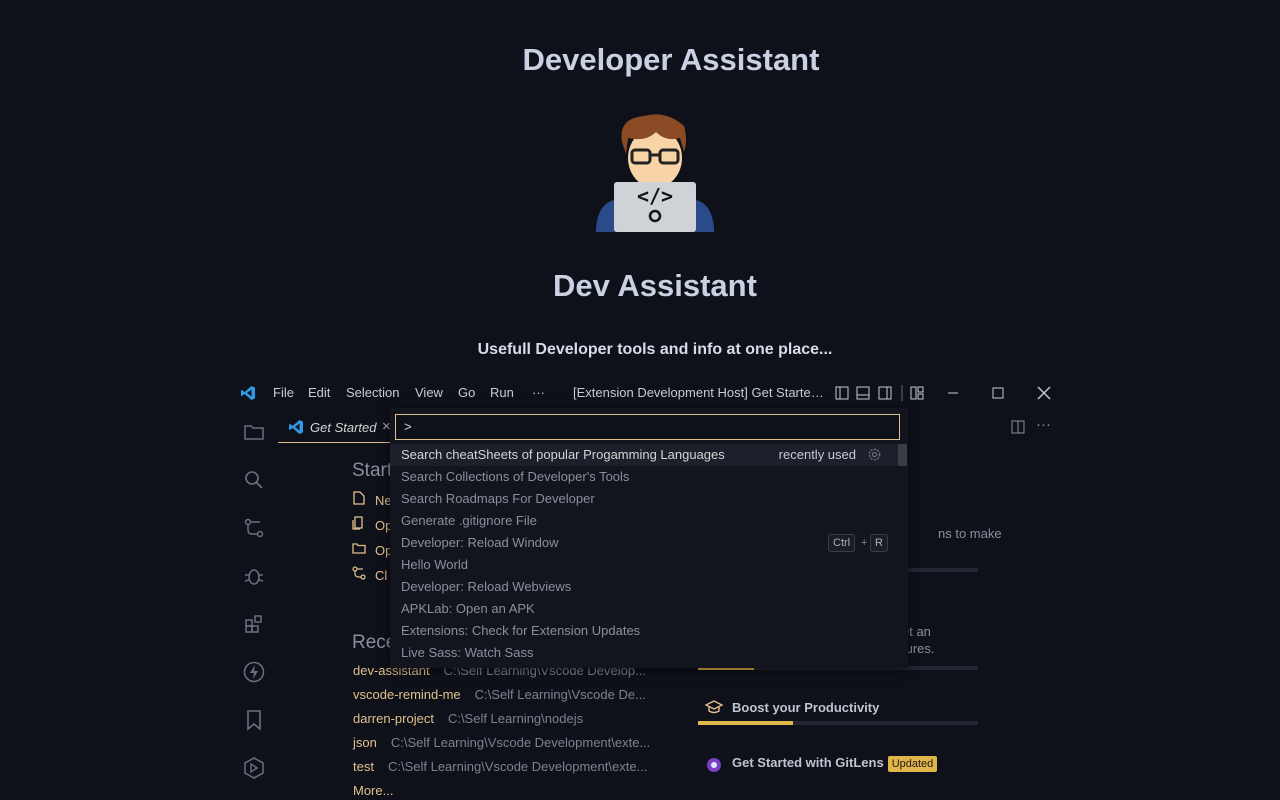  I want to click on maximize-icon, so click(998, 393).